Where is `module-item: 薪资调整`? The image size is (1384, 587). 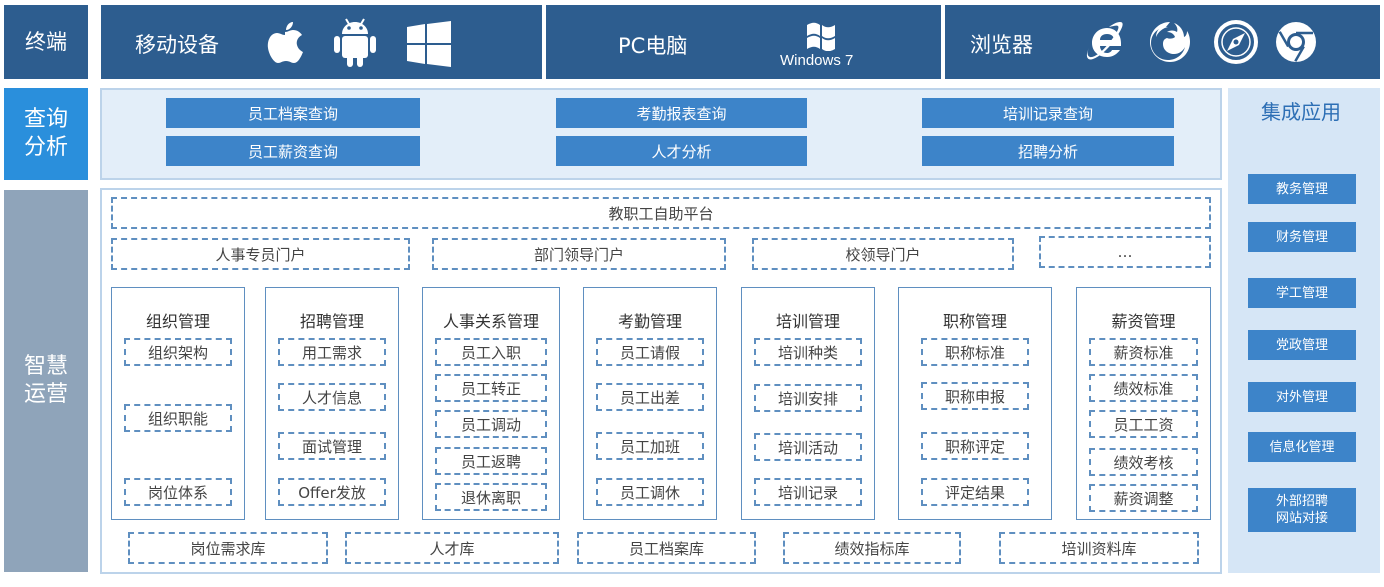
module-item: 薪资调整 is located at coordinates (1143, 498).